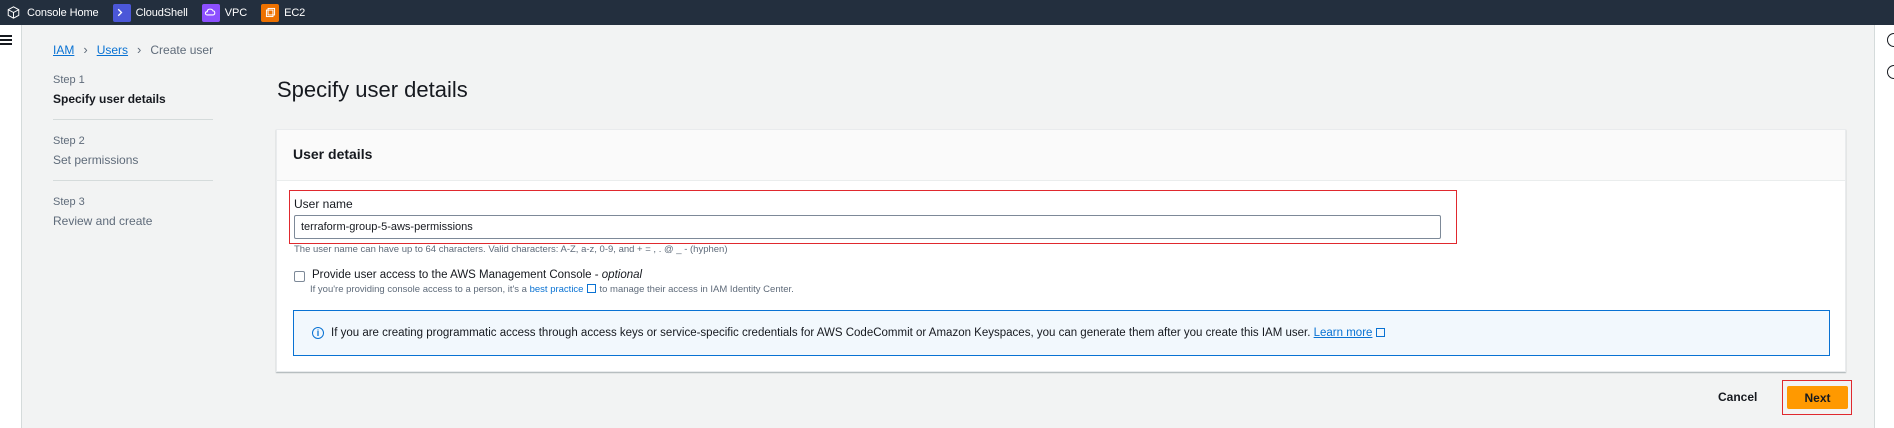 The image size is (1894, 428). What do you see at coordinates (1737, 397) in the screenshot?
I see `cancel-button: Cancel` at bounding box center [1737, 397].